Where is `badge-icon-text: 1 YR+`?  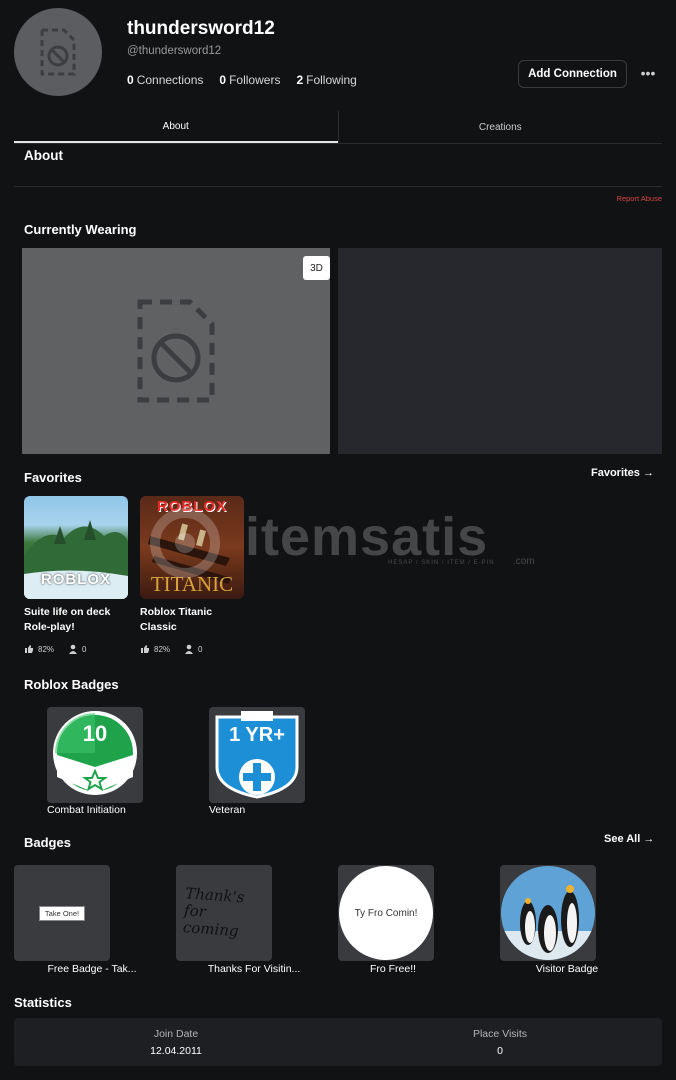 badge-icon-text: 1 YR+ is located at coordinates (257, 735).